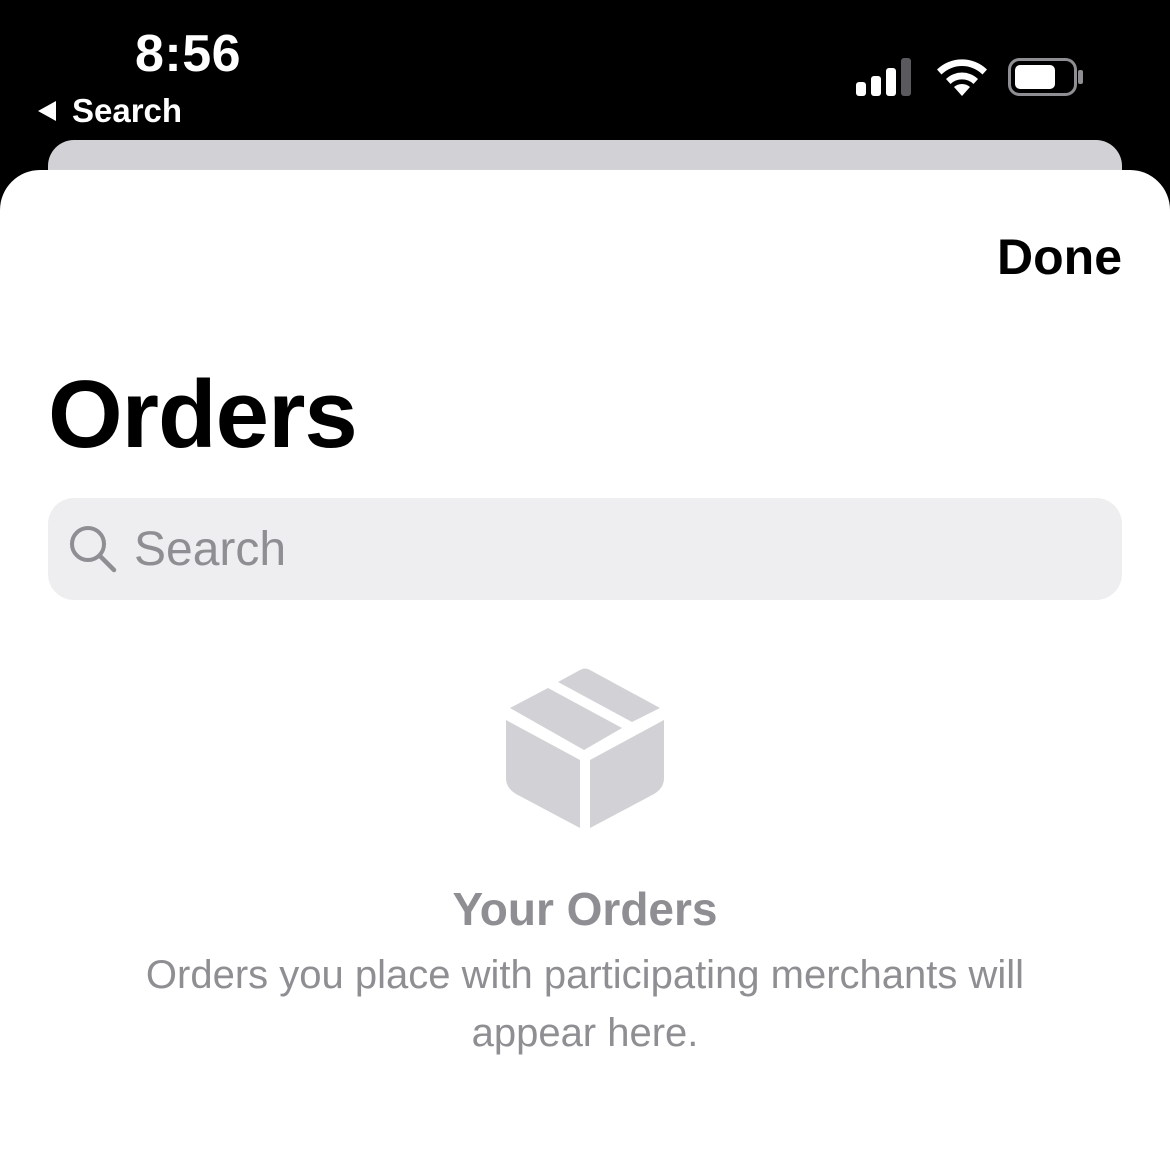  What do you see at coordinates (210, 549) in the screenshot?
I see `search-placeholder: Search` at bounding box center [210, 549].